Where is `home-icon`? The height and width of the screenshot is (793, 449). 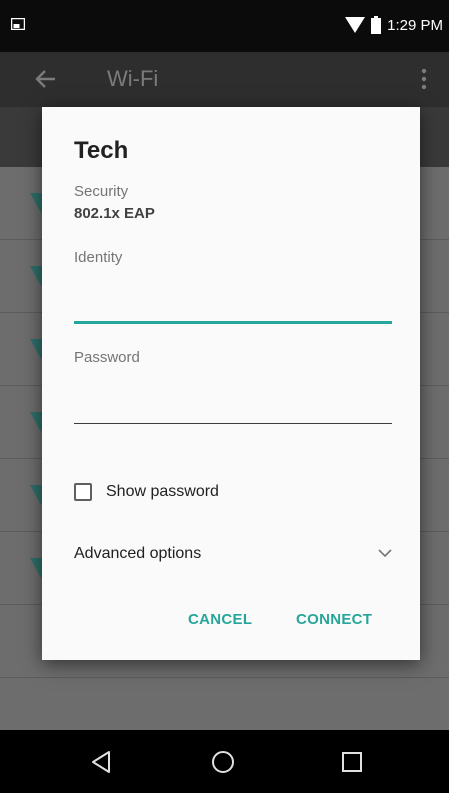
home-icon is located at coordinates (223, 762).